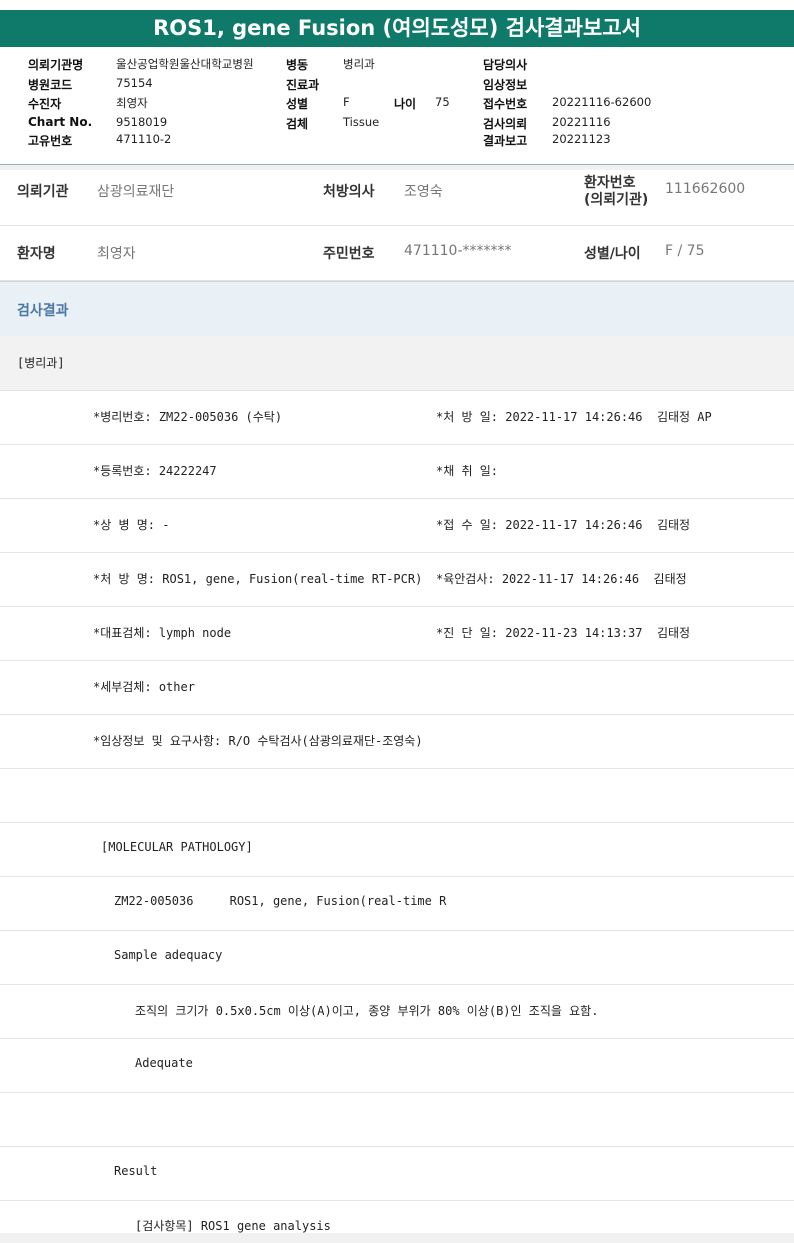 The image size is (794, 1243). Describe the element at coordinates (561, 579) in the screenshot. I see `result-line-right: *육안검사: 2022-11-17 14:26:46 김태정` at that location.